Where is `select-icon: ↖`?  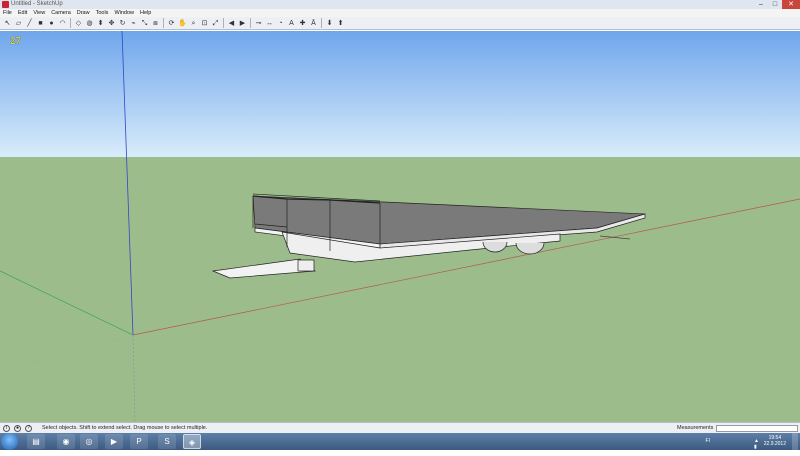
select-icon: ↖ is located at coordinates (7, 23).